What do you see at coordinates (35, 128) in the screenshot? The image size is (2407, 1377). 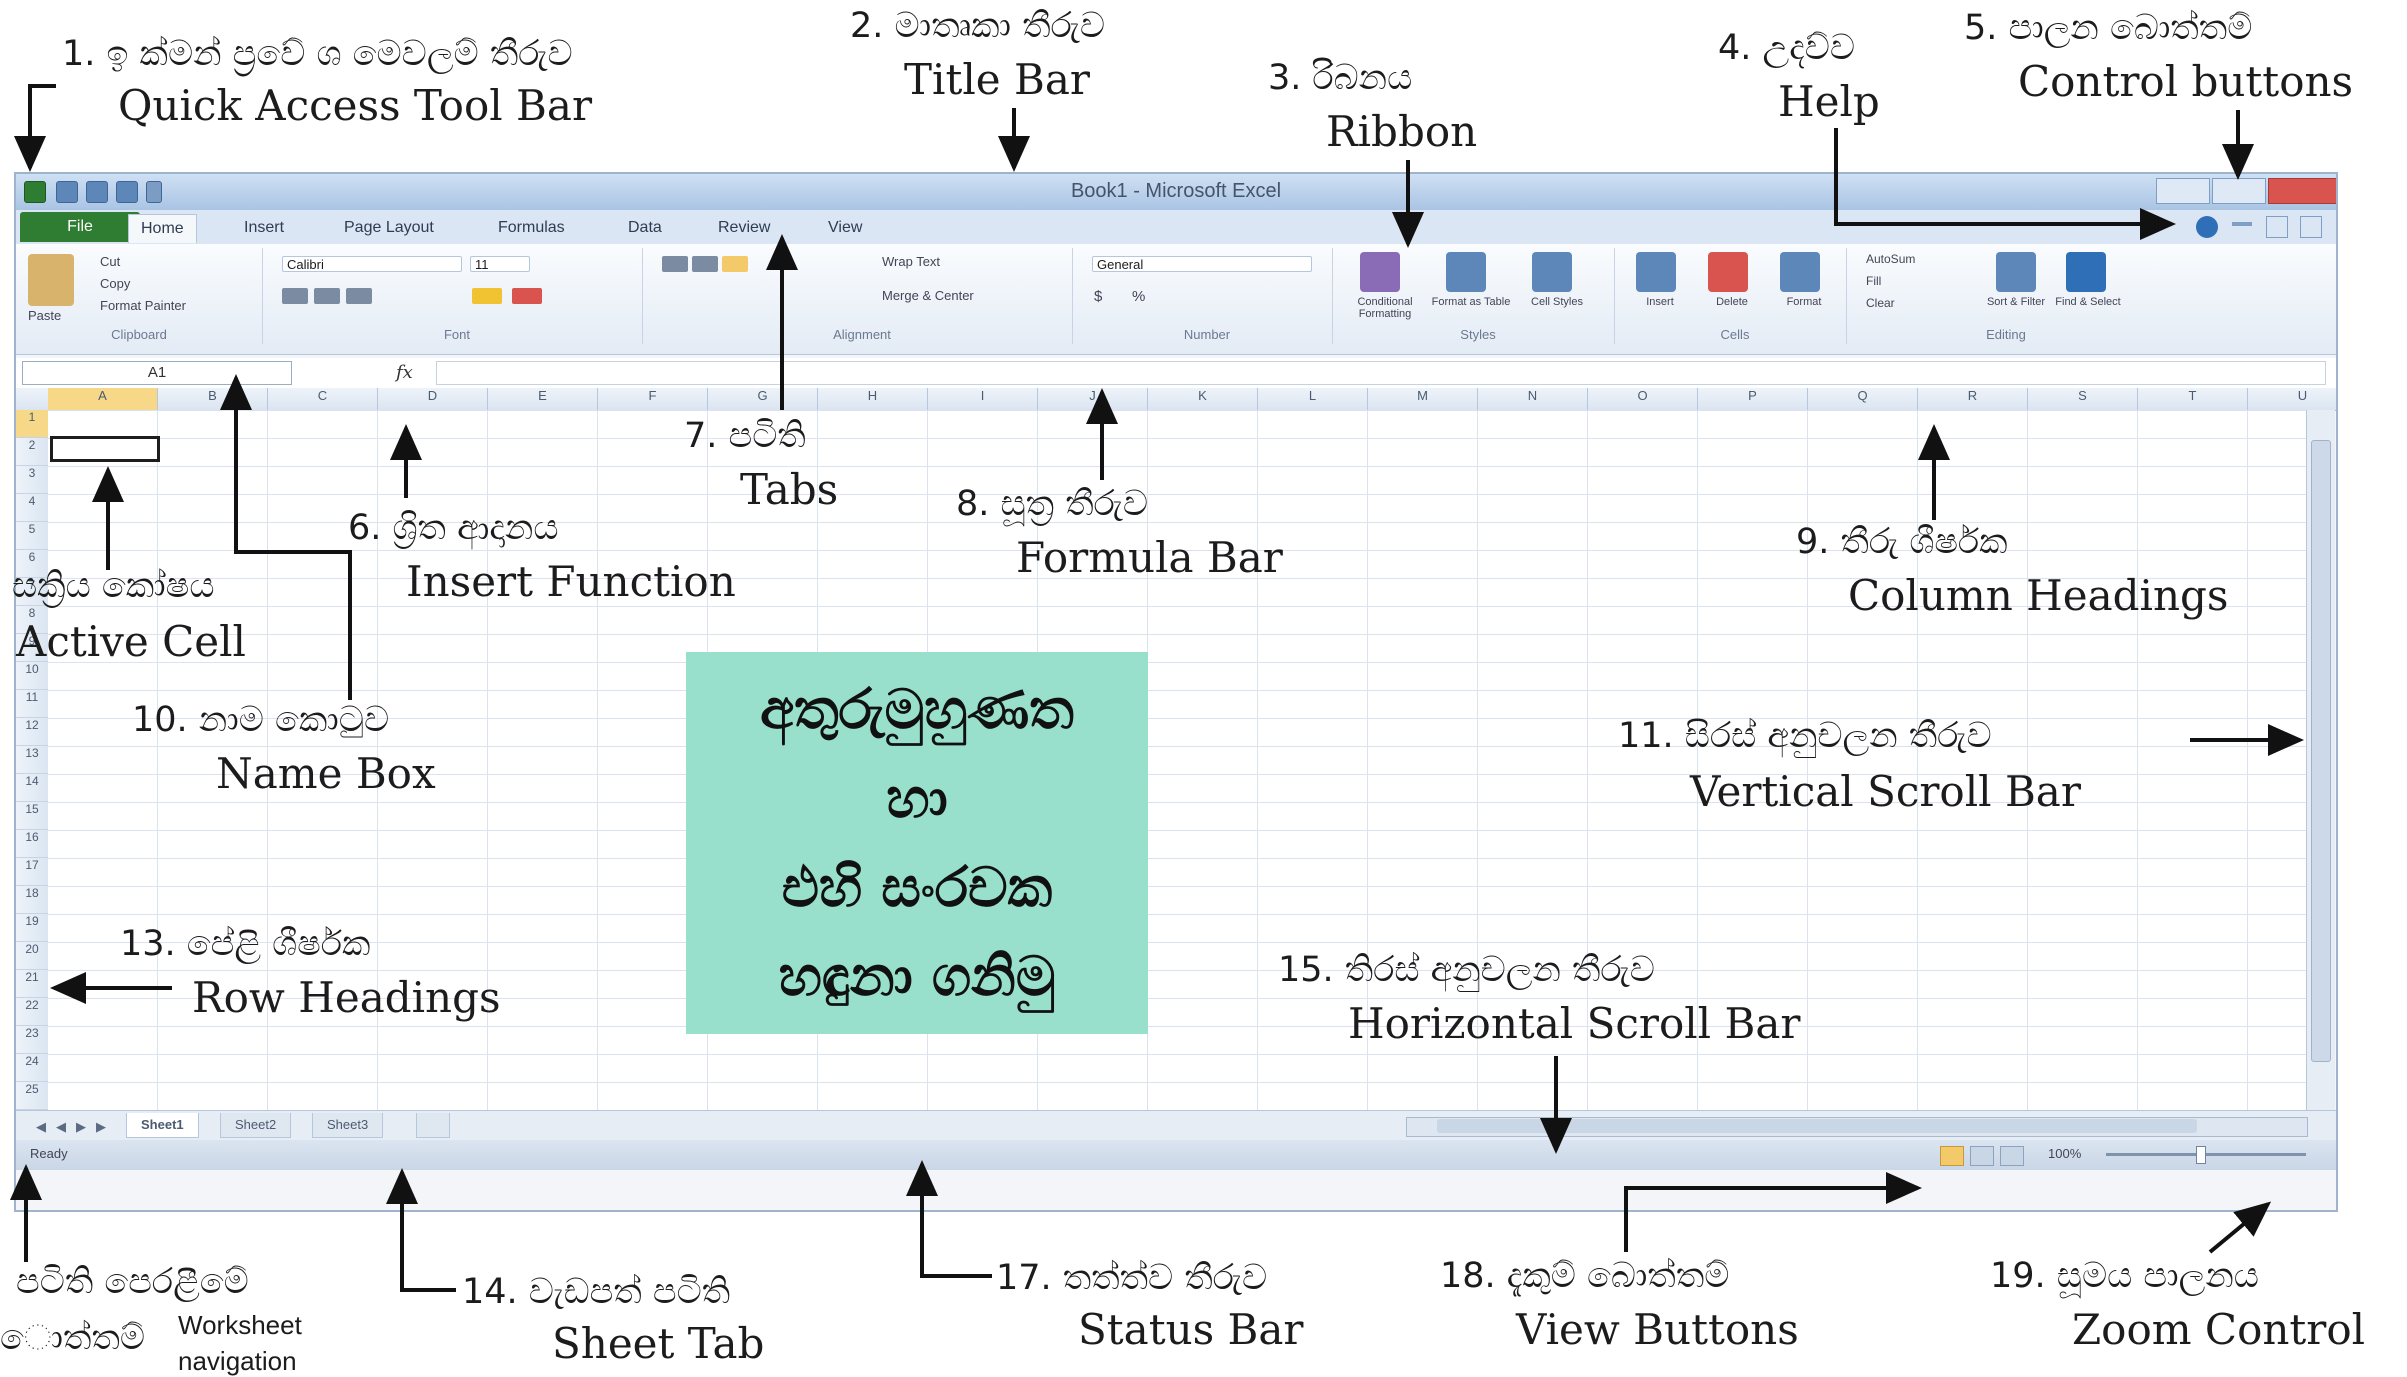 I see `arrow-quick-access` at bounding box center [35, 128].